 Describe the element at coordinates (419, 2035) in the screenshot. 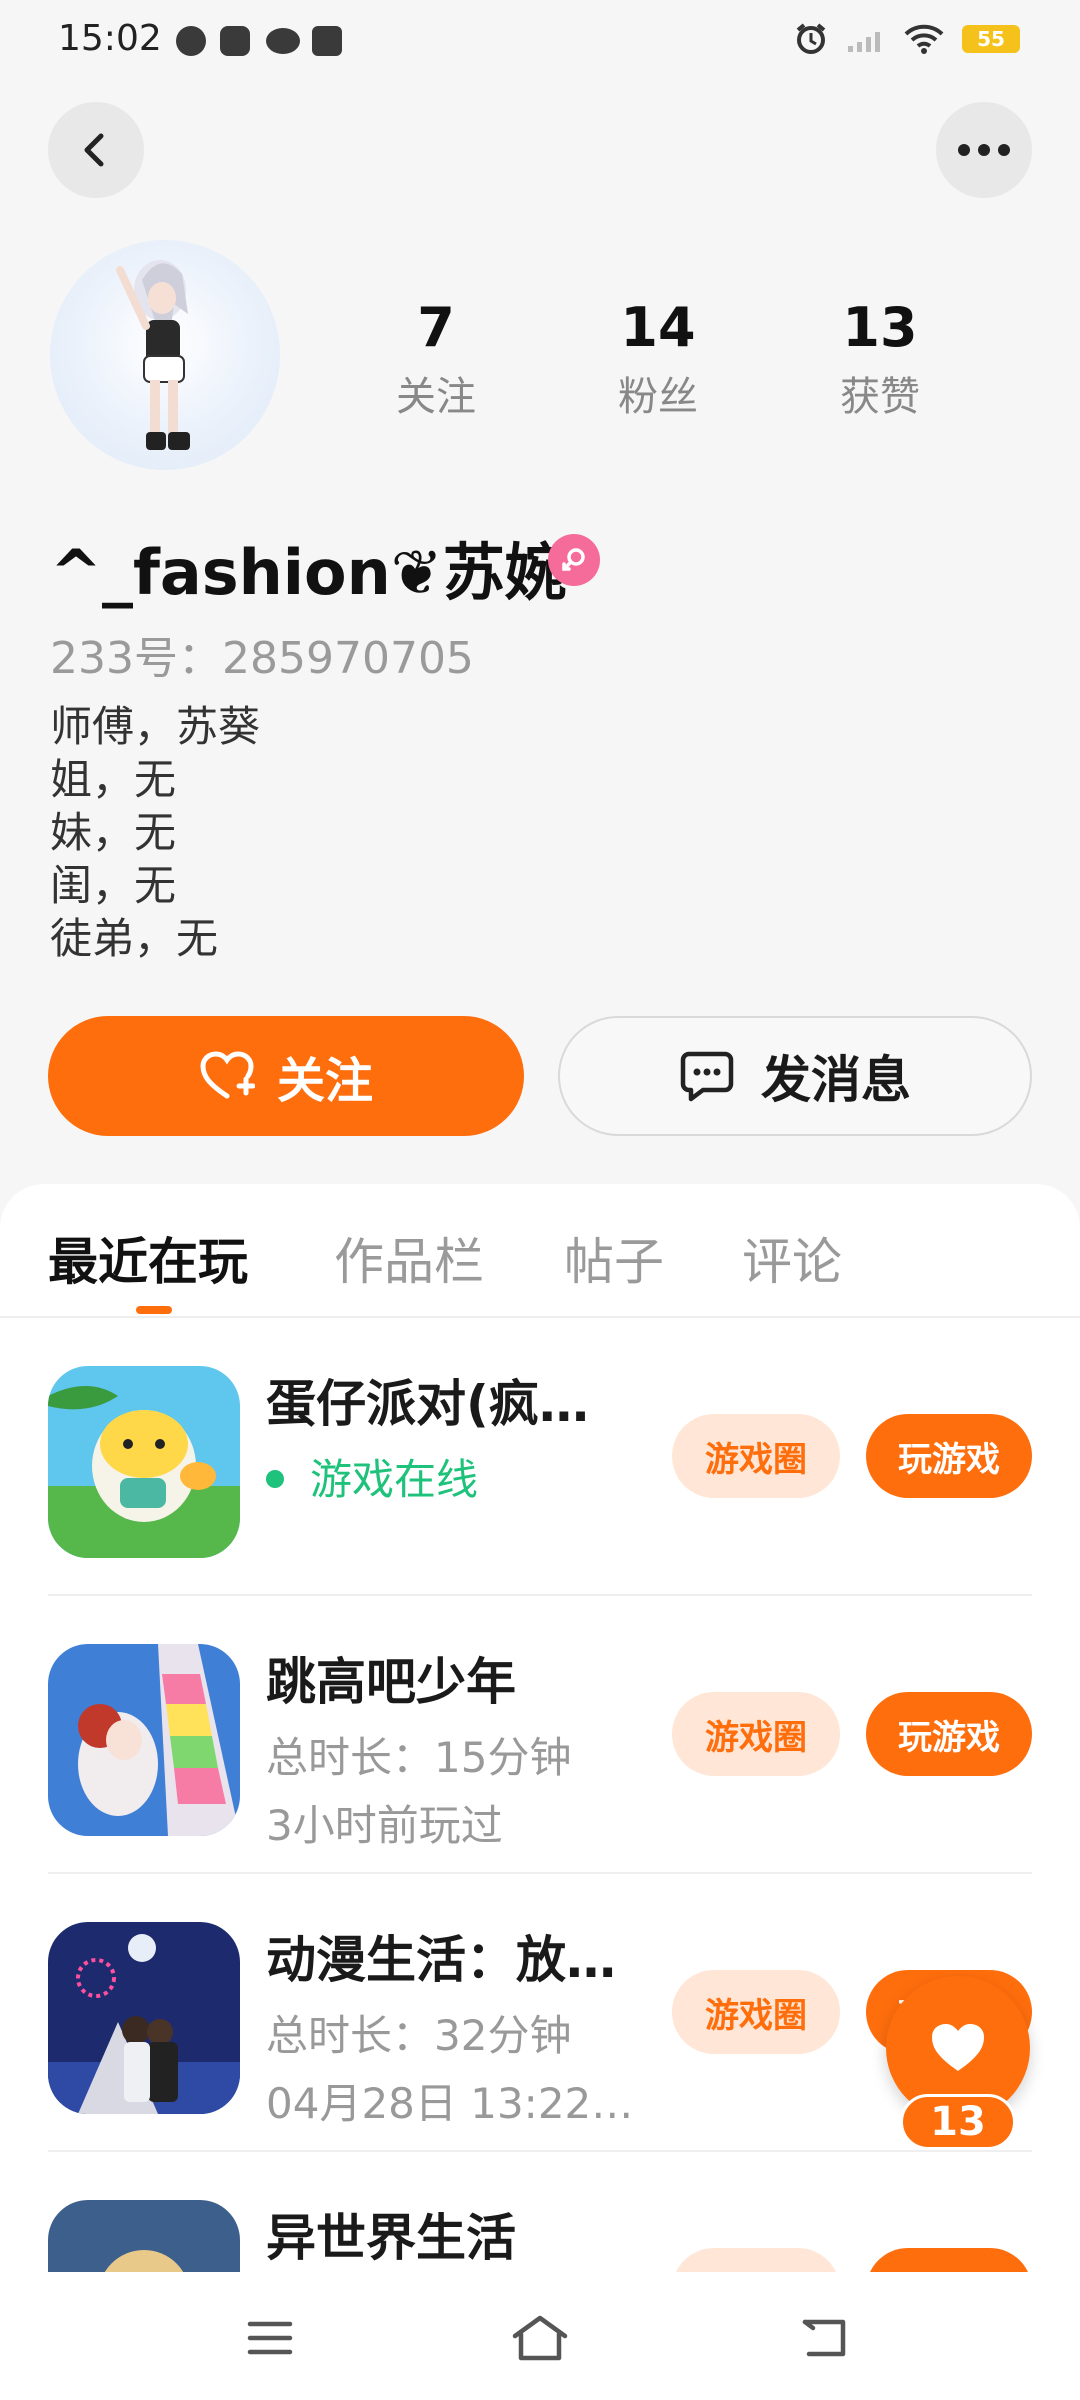

I see `game-play-time: 总时长：32分钟` at that location.